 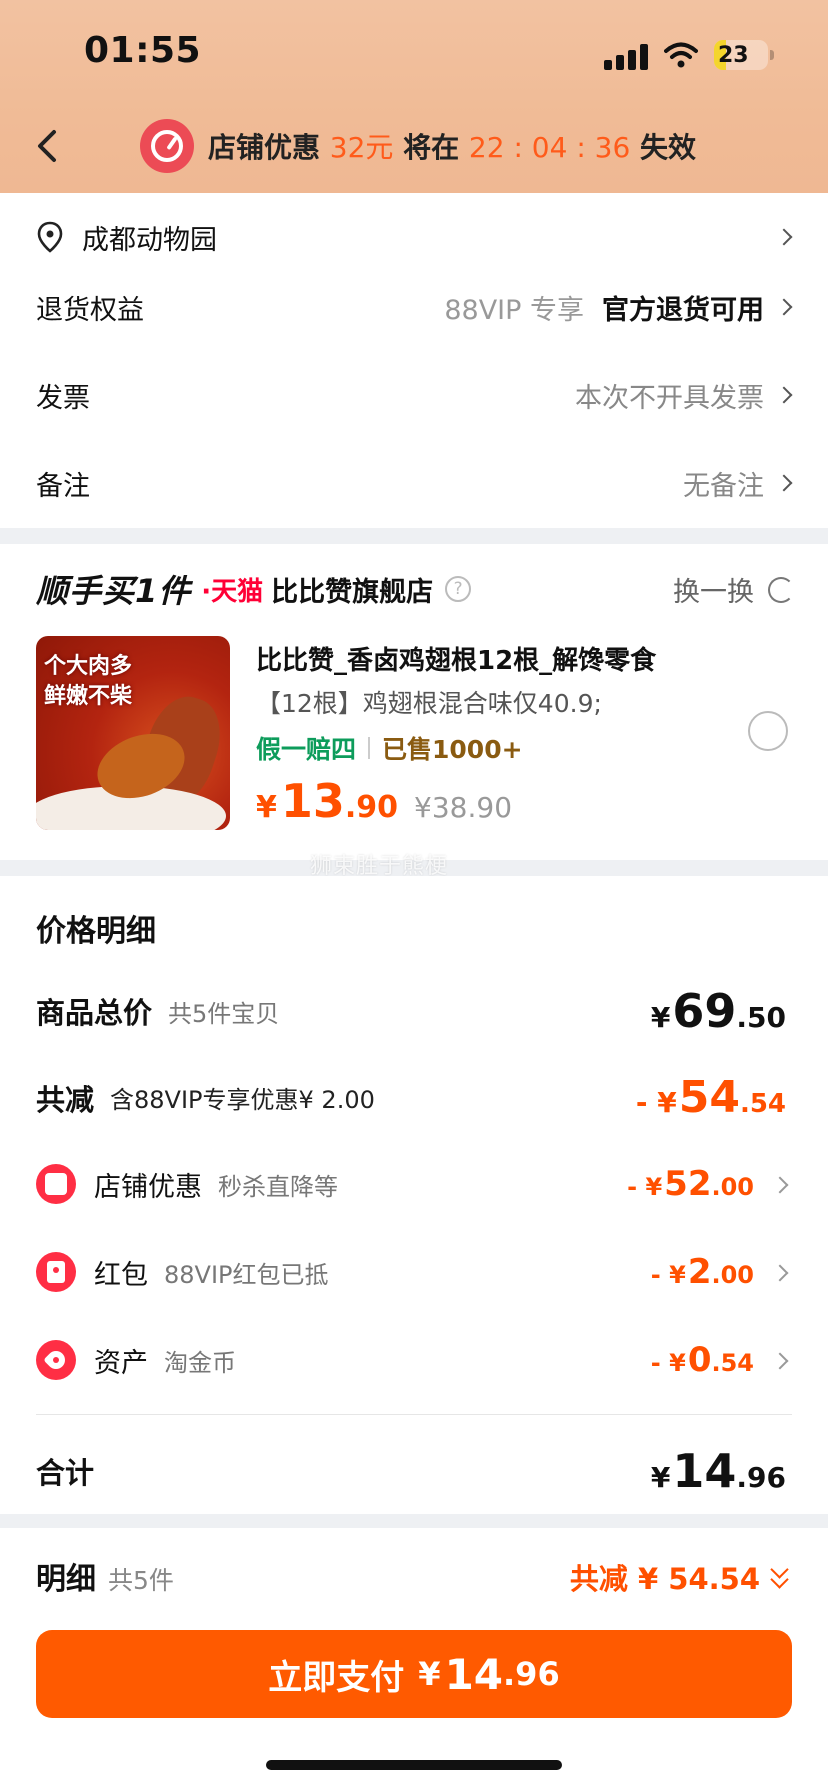 I want to click on total-reduction-row: 共减 含88VIP专享优惠¥ 2.00 - ¥54.54, so click(x=411, y=1097).